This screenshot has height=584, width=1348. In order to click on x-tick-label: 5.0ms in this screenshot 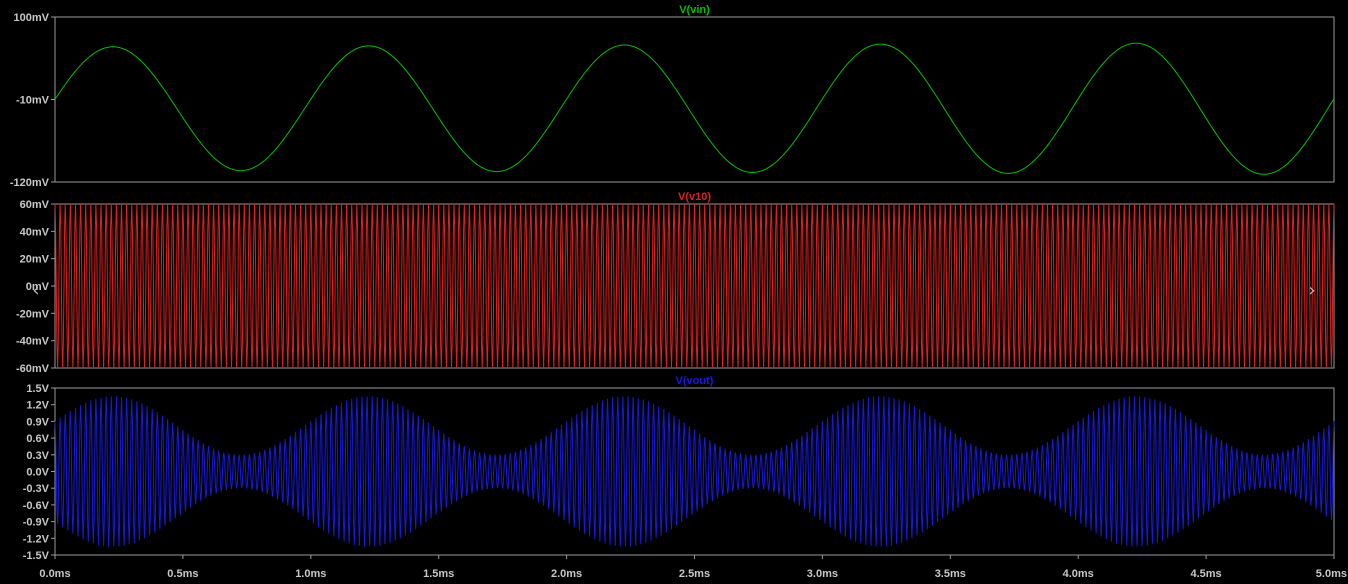, I will do `click(1331, 574)`.